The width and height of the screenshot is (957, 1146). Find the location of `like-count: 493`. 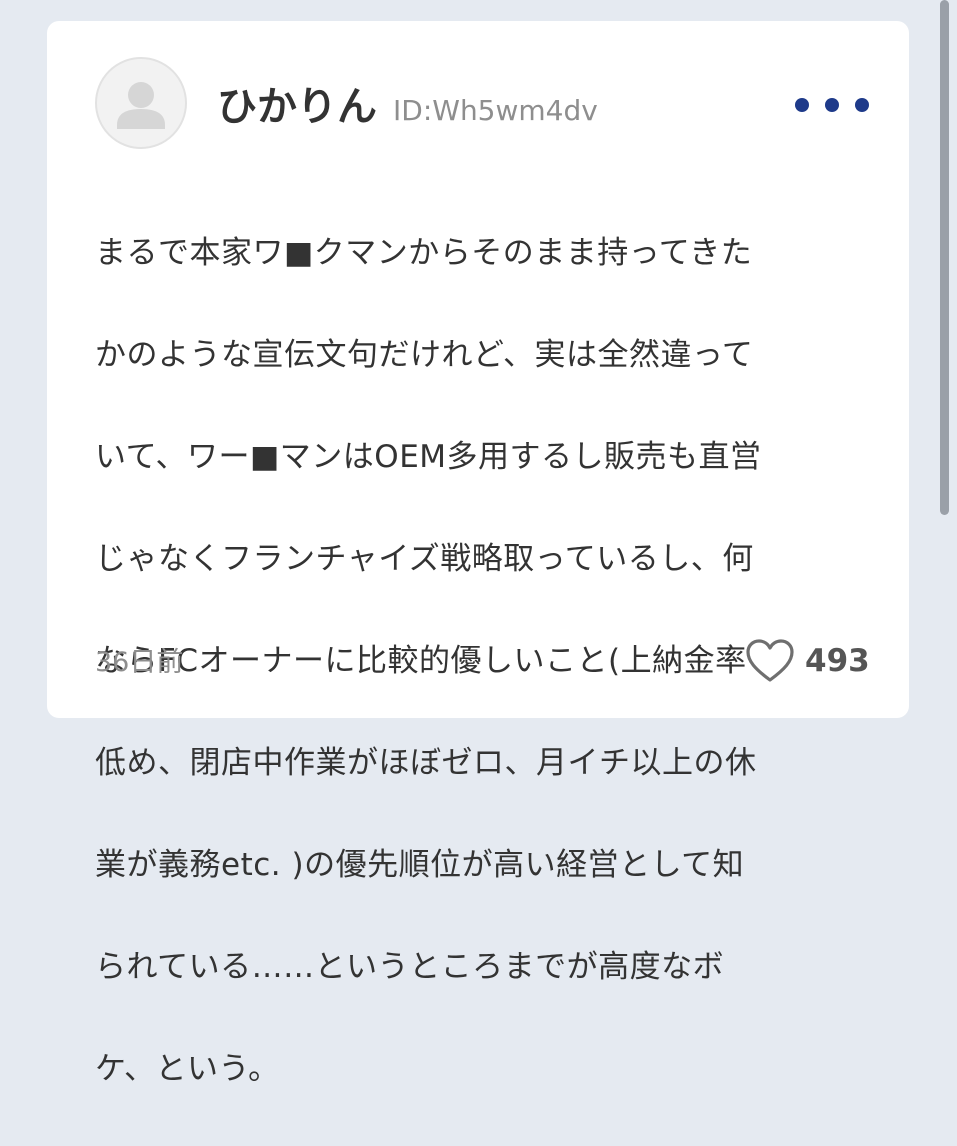

like-count: 493 is located at coordinates (837, 661).